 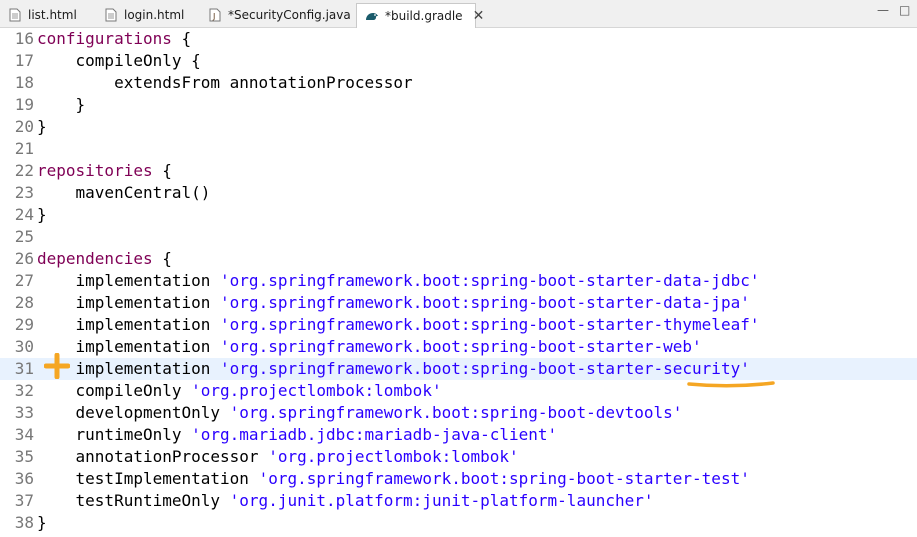 What do you see at coordinates (24, 82) in the screenshot?
I see `line-number: 18` at bounding box center [24, 82].